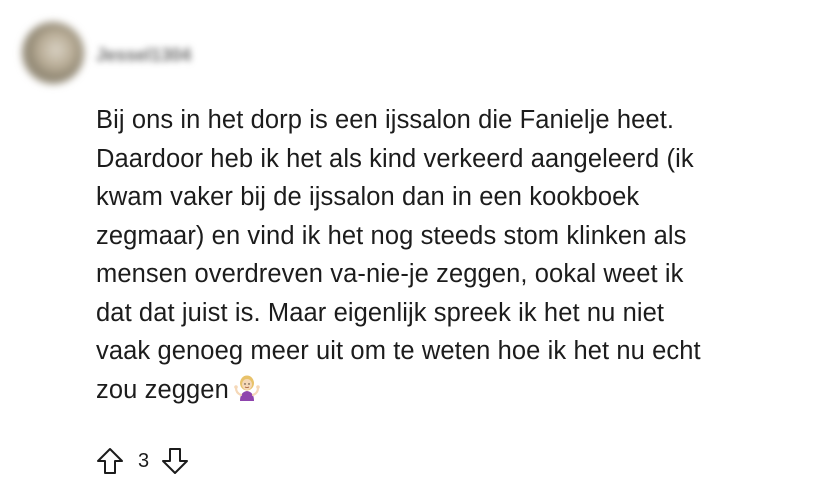 Image resolution: width=822 pixels, height=504 pixels. I want to click on username: Jessel1304, so click(143, 55).